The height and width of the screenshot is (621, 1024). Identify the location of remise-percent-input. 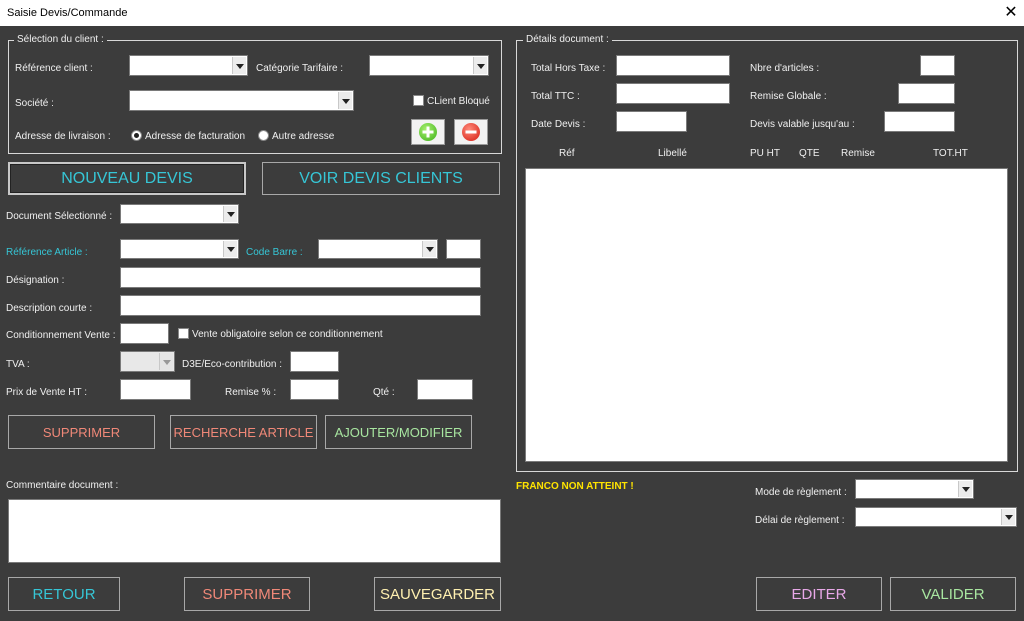
(314, 389).